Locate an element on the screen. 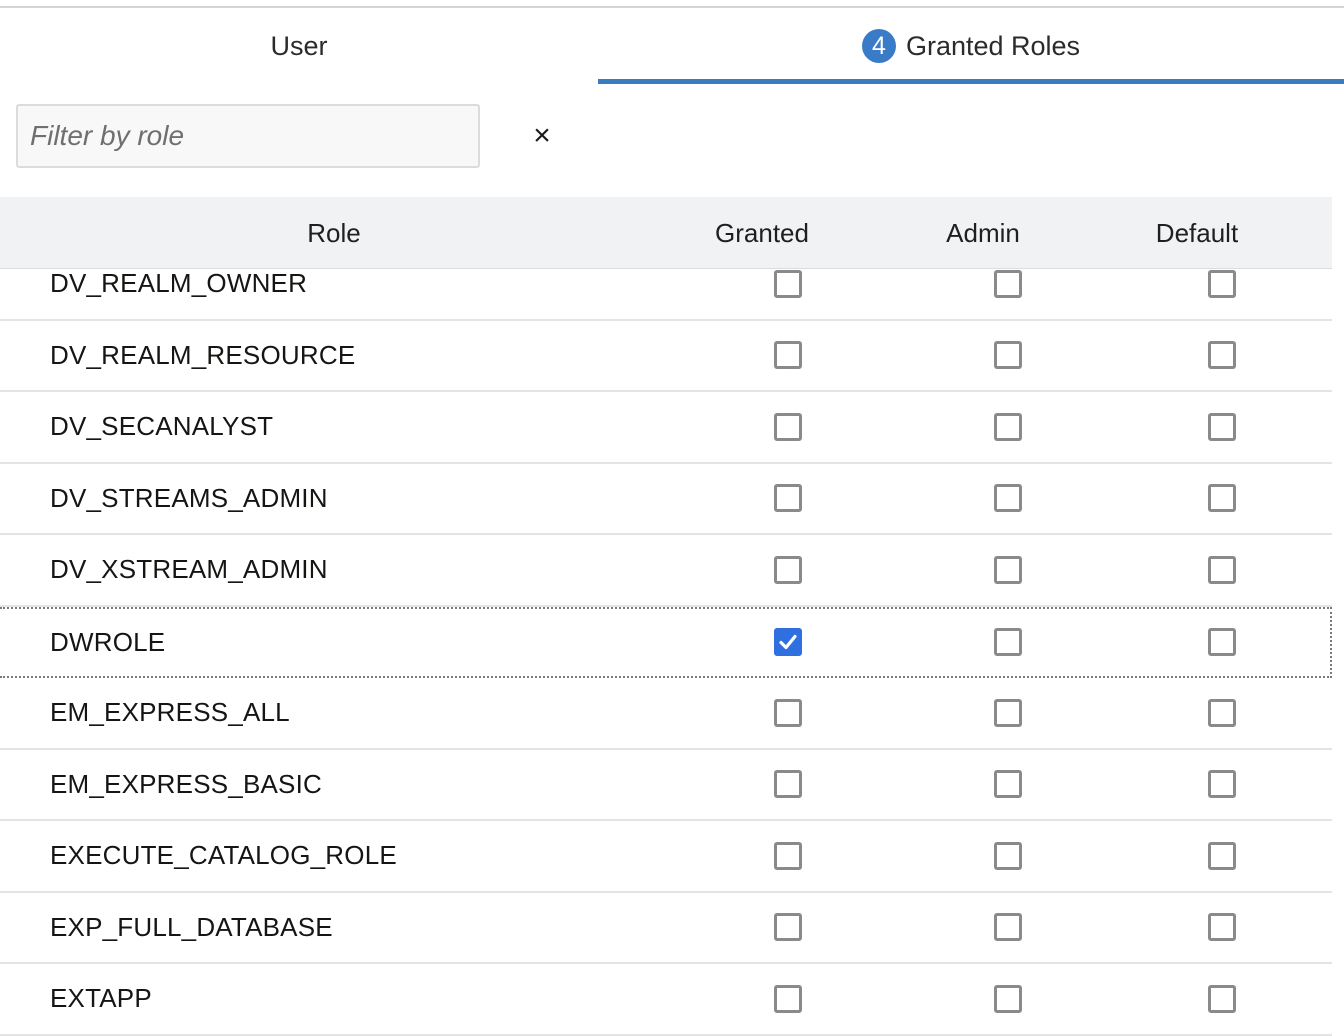 This screenshot has height=1036, width=1344. tab-user-label: User is located at coordinates (299, 45).